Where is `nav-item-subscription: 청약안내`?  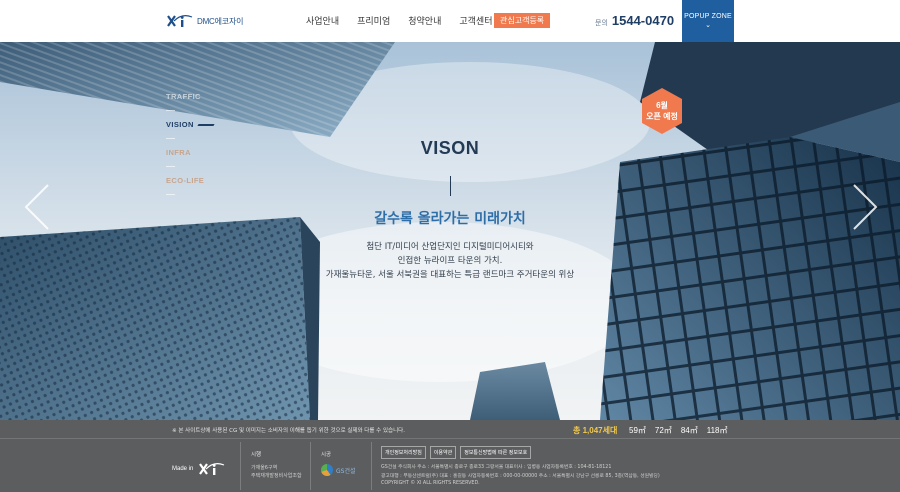 nav-item-subscription: 청약안내 is located at coordinates (424, 20).